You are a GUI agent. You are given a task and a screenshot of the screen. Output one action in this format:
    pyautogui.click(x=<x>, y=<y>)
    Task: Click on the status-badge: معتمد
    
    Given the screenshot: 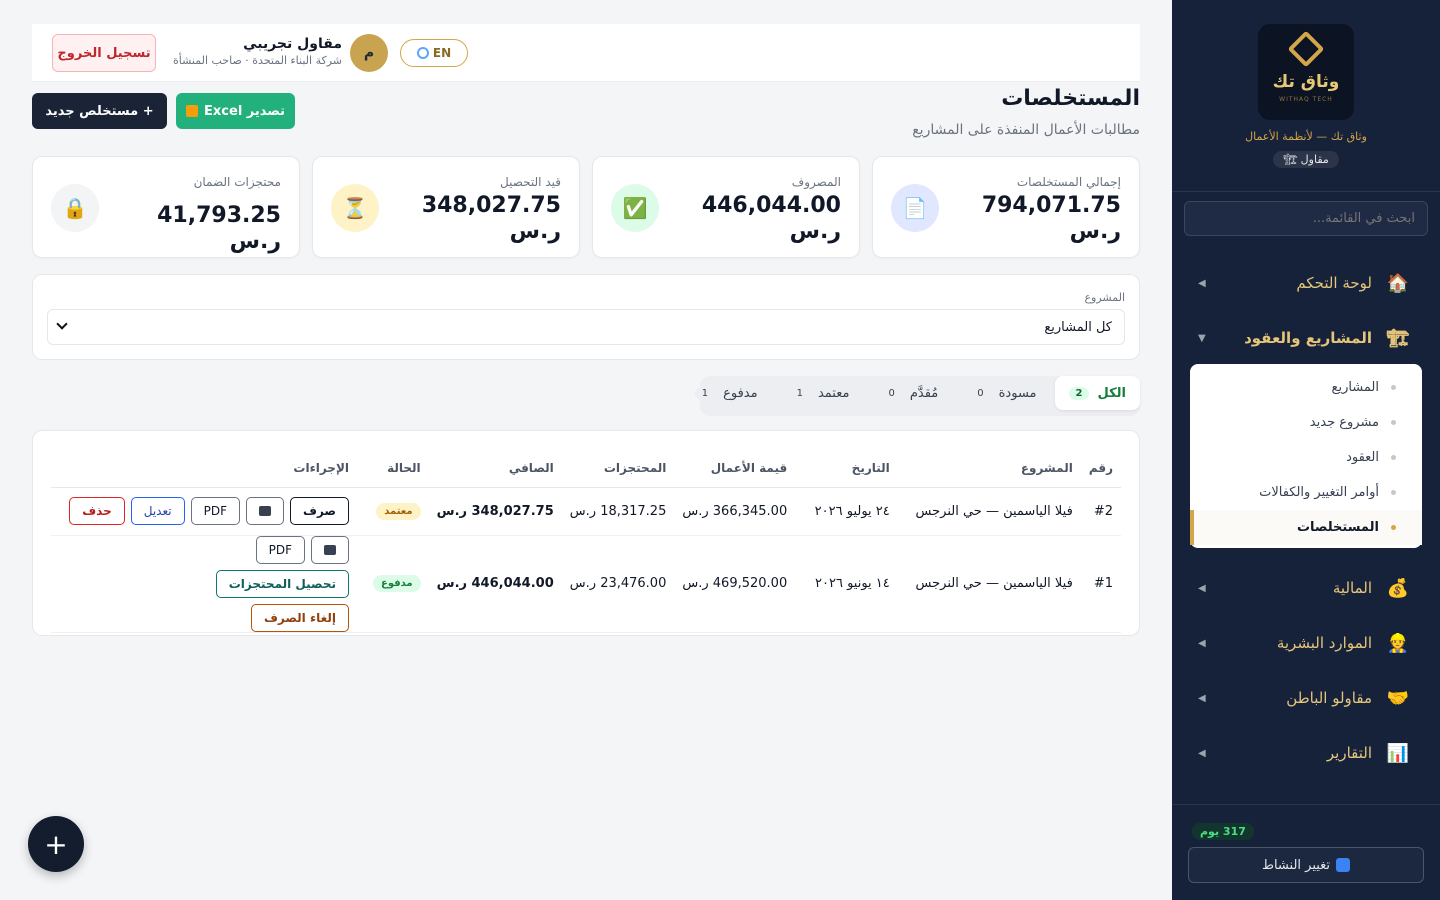 What is the action you would take?
    pyautogui.click(x=398, y=511)
    